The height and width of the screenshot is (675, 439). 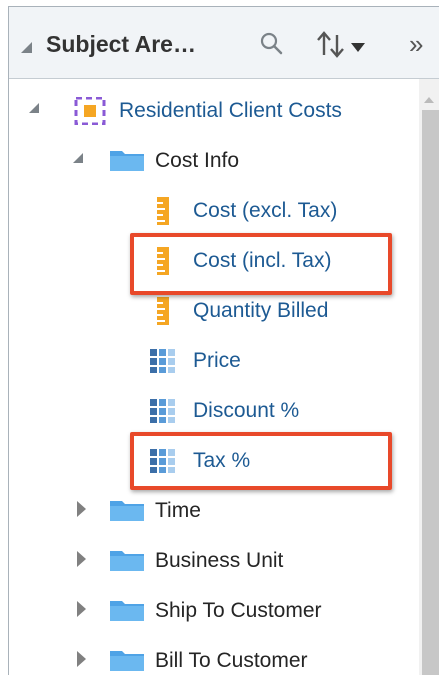 What do you see at coordinates (178, 510) in the screenshot?
I see `tree-node-label: Time` at bounding box center [178, 510].